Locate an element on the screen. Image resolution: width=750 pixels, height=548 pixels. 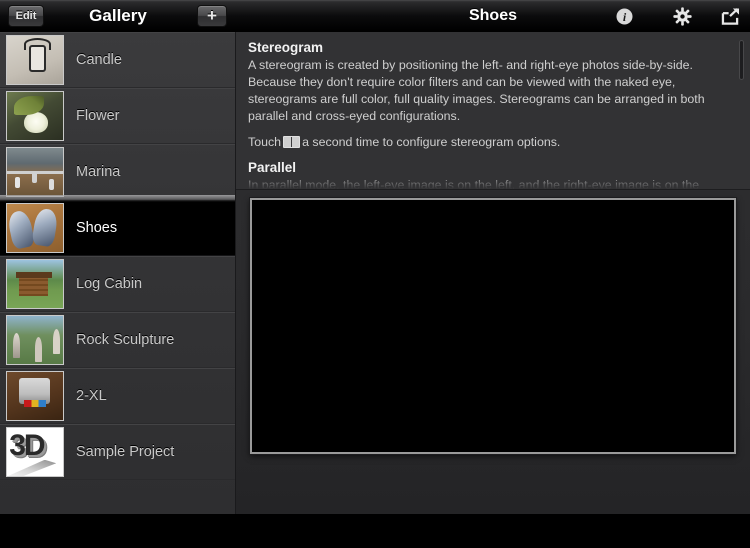
detail-titlebar: Shoes i is located at coordinates (493, 16).